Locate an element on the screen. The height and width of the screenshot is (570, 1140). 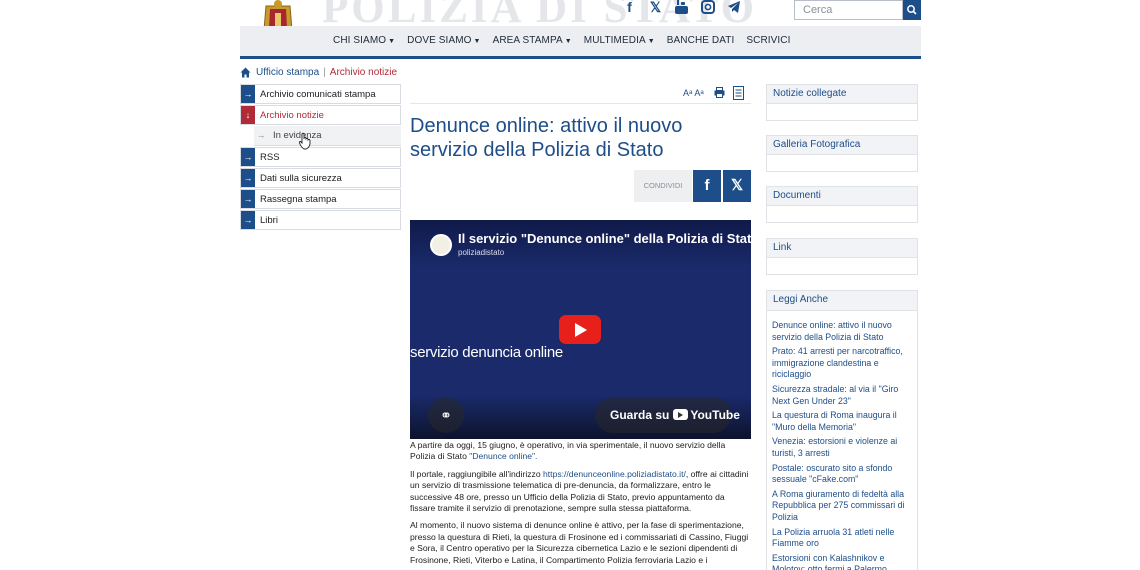
share-facebook-button: f is located at coordinates (707, 186).